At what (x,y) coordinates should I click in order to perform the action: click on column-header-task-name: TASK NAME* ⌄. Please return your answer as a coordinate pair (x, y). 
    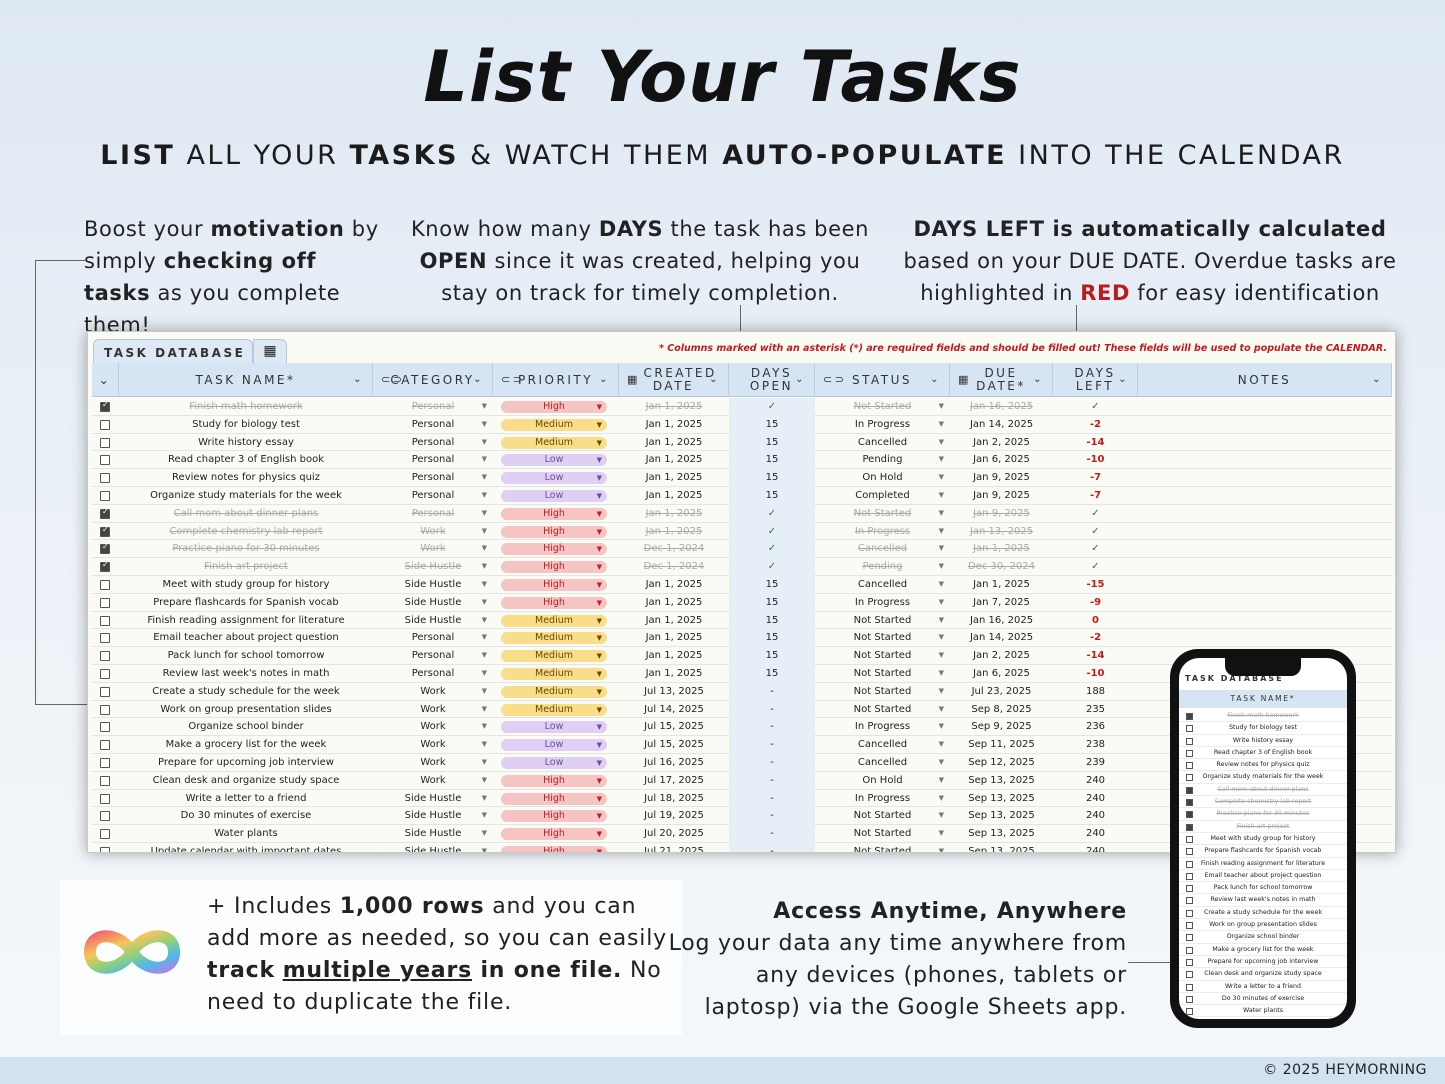
    Looking at the image, I should click on (246, 380).